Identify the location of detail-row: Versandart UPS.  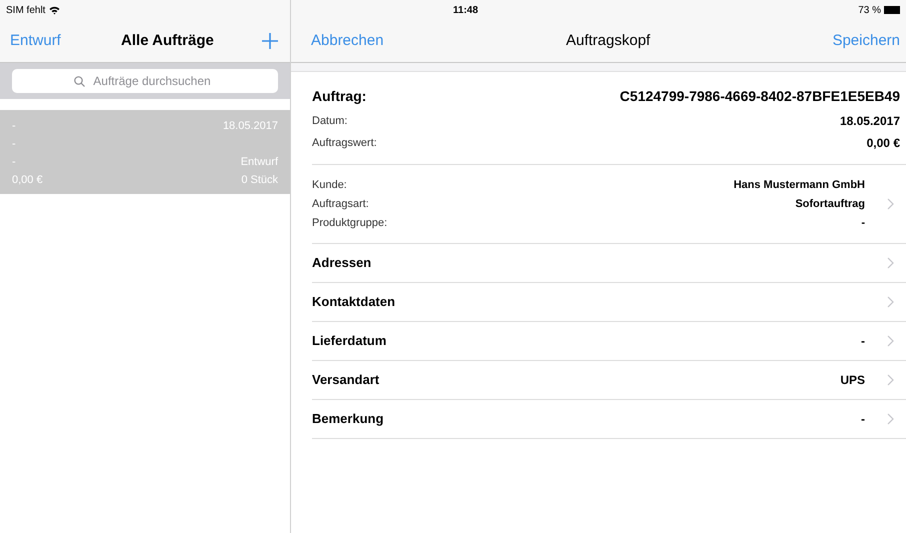
(609, 380).